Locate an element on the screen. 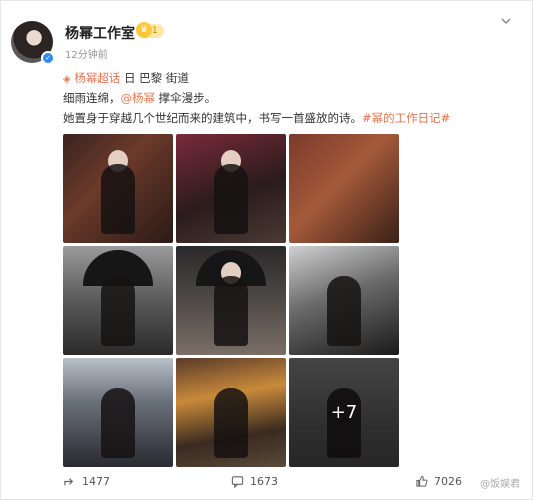  hashtag-link: #幂的工作日记# is located at coordinates (406, 118).